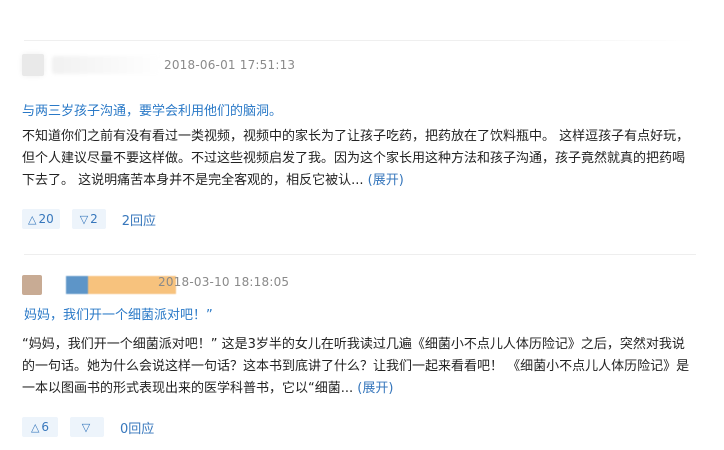  What do you see at coordinates (360, 254) in the screenshot?
I see `review-divider` at bounding box center [360, 254].